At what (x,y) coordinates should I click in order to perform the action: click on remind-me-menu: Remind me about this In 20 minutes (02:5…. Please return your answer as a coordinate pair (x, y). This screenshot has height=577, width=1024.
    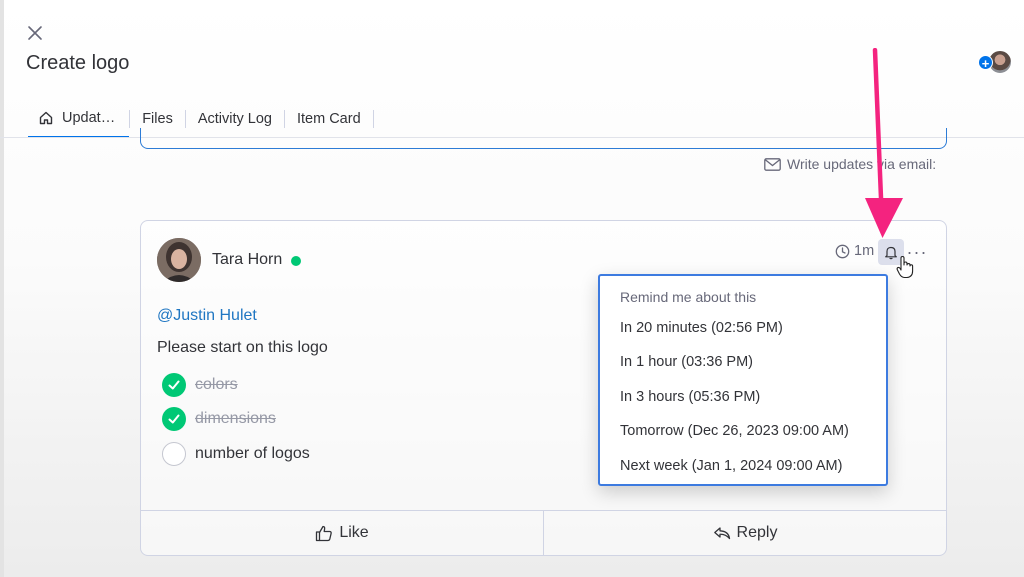
    Looking at the image, I should click on (743, 380).